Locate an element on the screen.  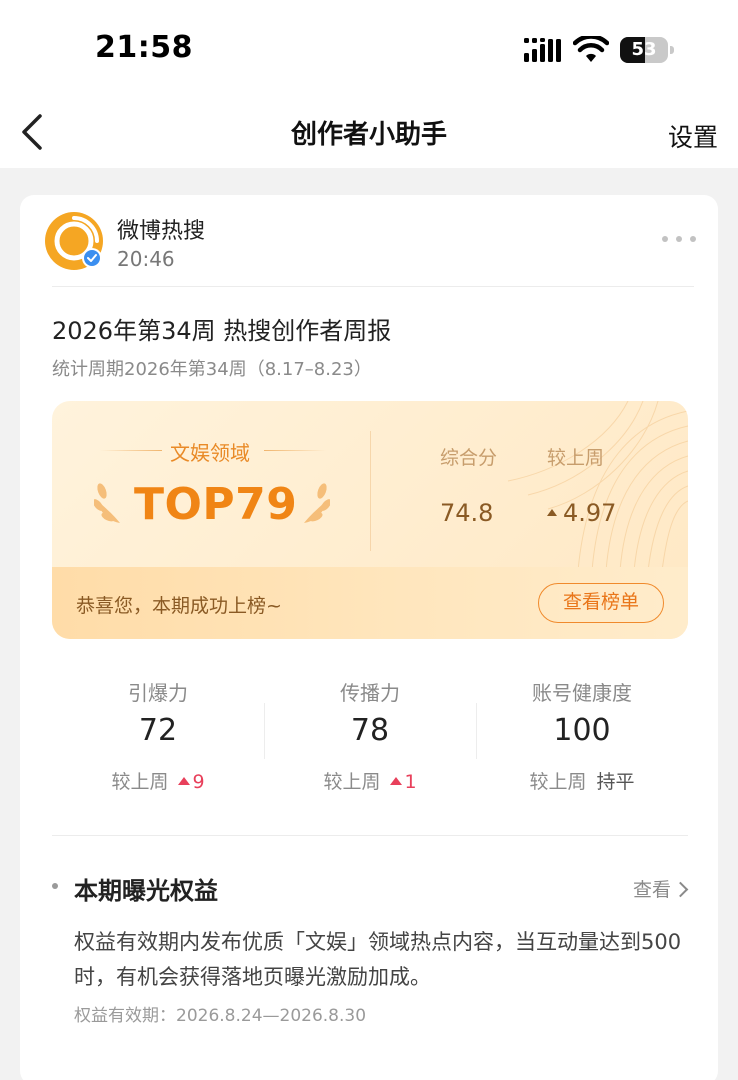
decorative-waves is located at coordinates (597, 486).